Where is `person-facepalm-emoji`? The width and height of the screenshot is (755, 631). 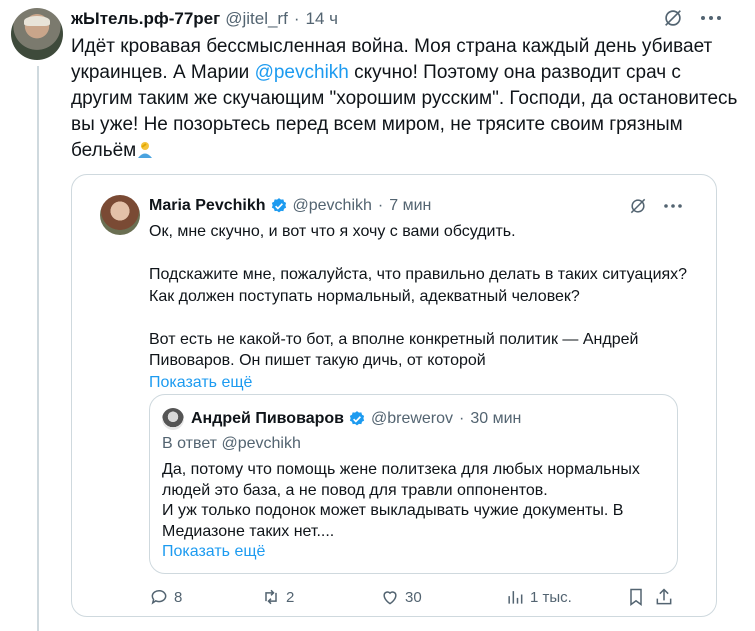 person-facepalm-emoji is located at coordinates (145, 150).